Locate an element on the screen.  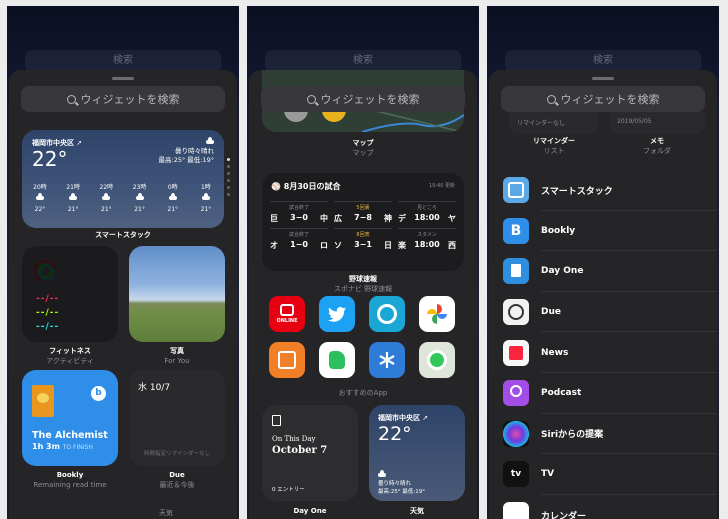
smart-stack-icon is located at coordinates (516, 190).